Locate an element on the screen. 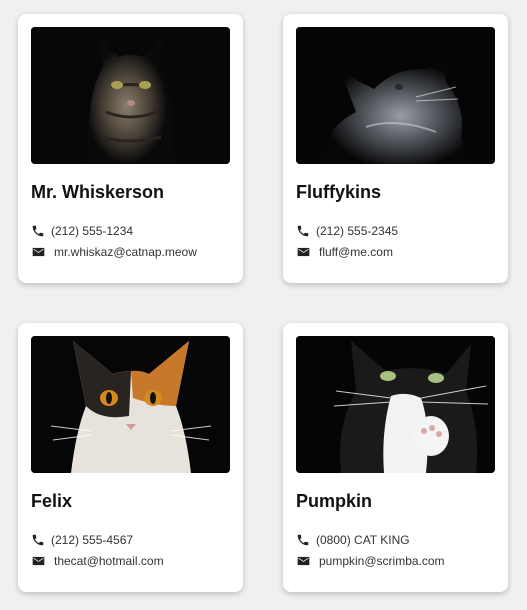 The image size is (527, 610). email-row: fluff@me.com is located at coordinates (344, 252).